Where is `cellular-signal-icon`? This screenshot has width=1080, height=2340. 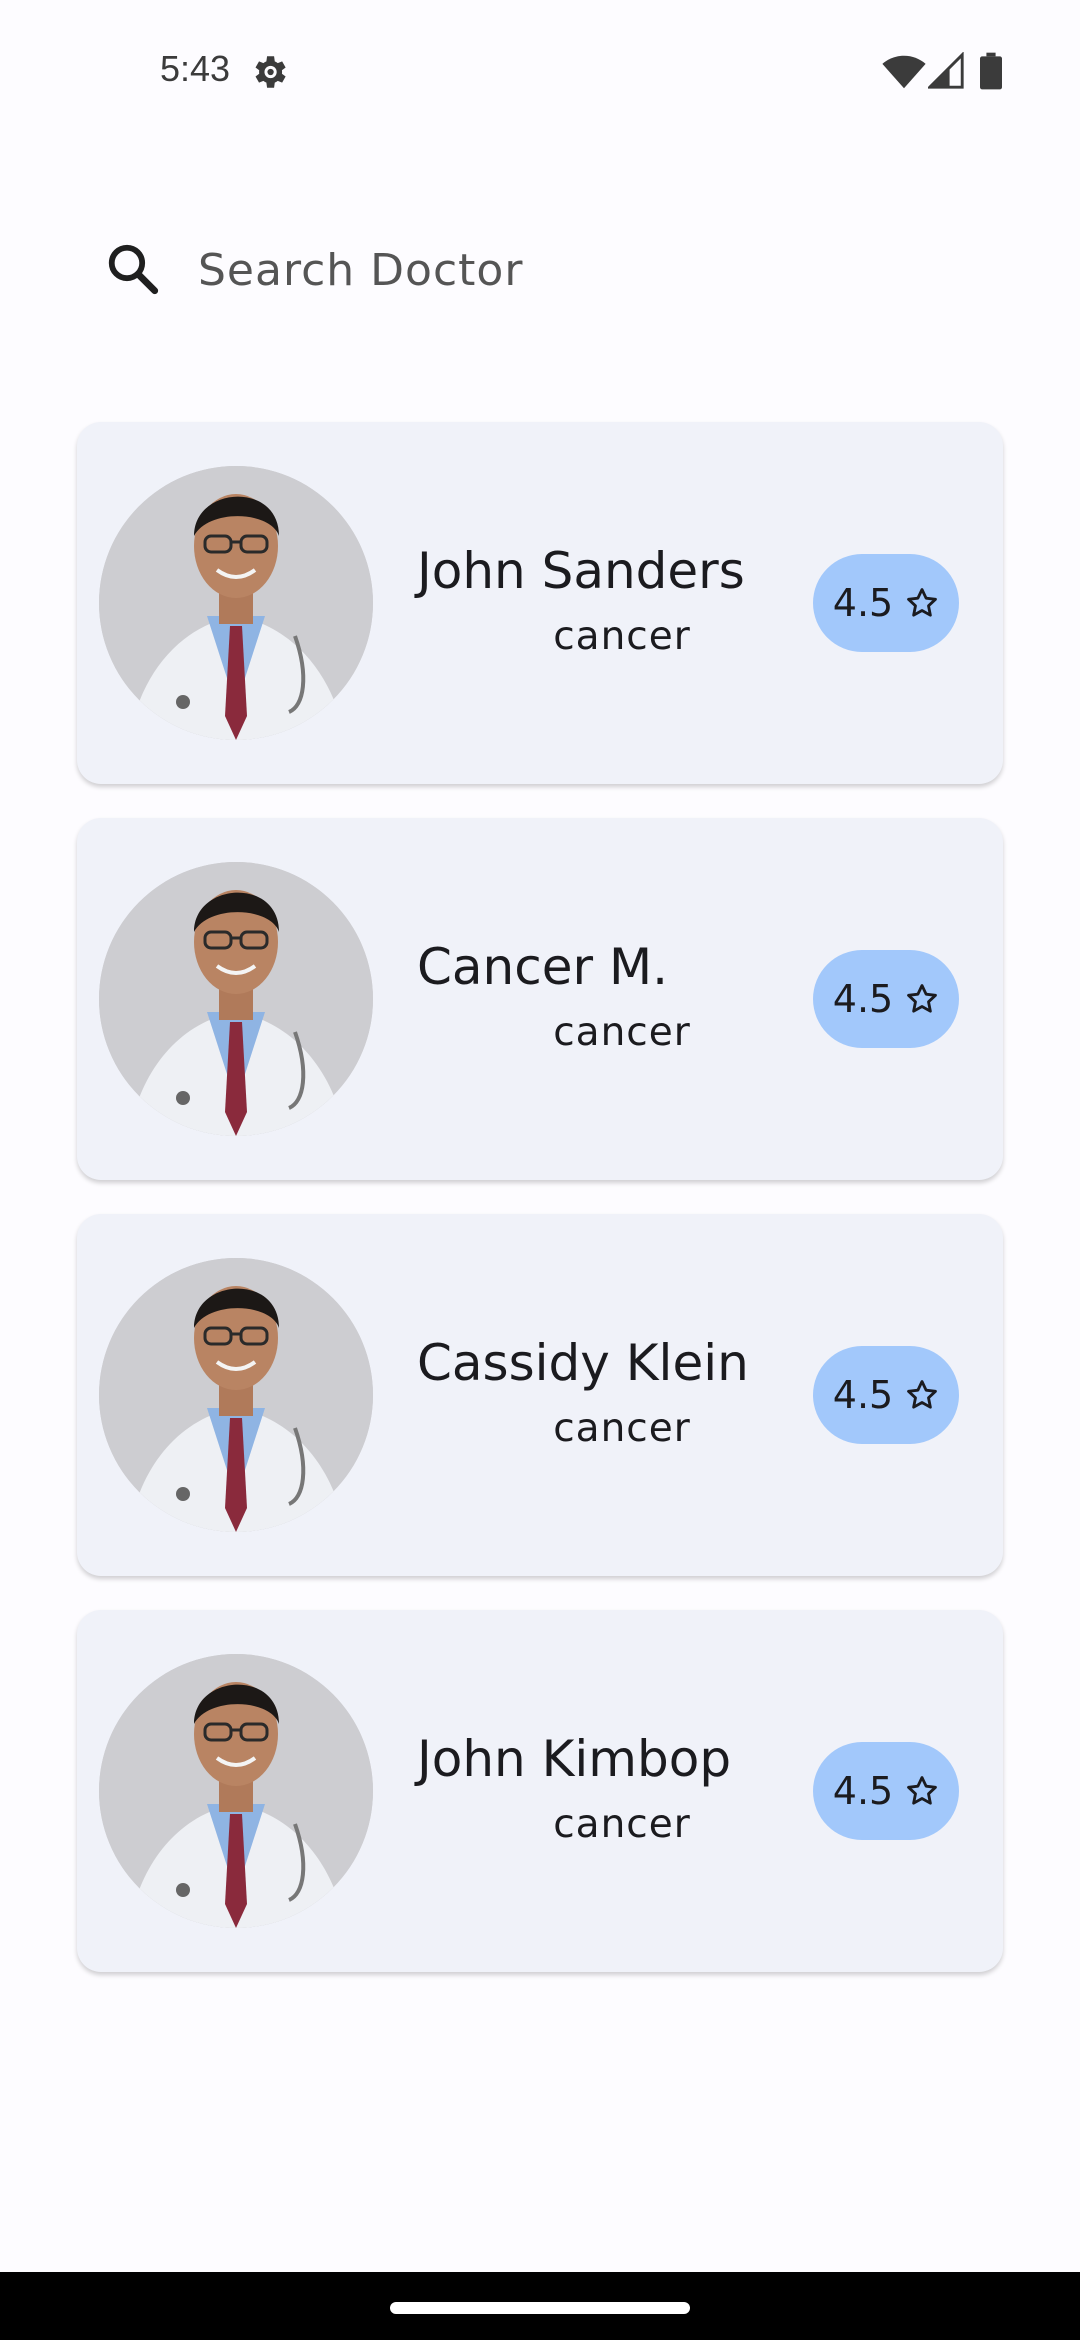
cellular-signal-icon is located at coordinates (946, 70).